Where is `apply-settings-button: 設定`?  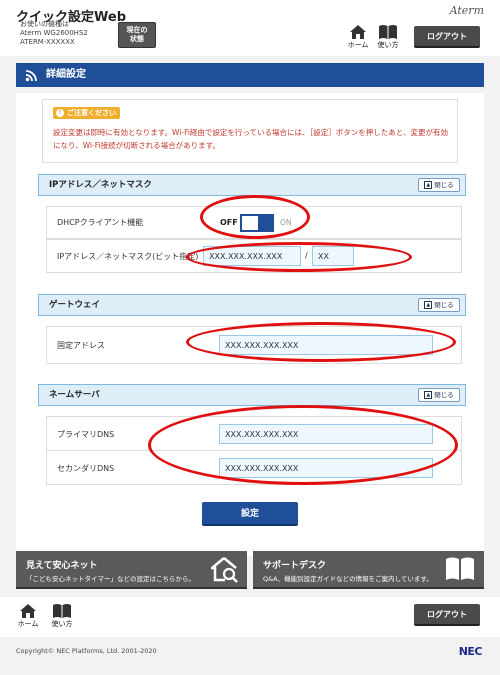 apply-settings-button: 設定 is located at coordinates (250, 514).